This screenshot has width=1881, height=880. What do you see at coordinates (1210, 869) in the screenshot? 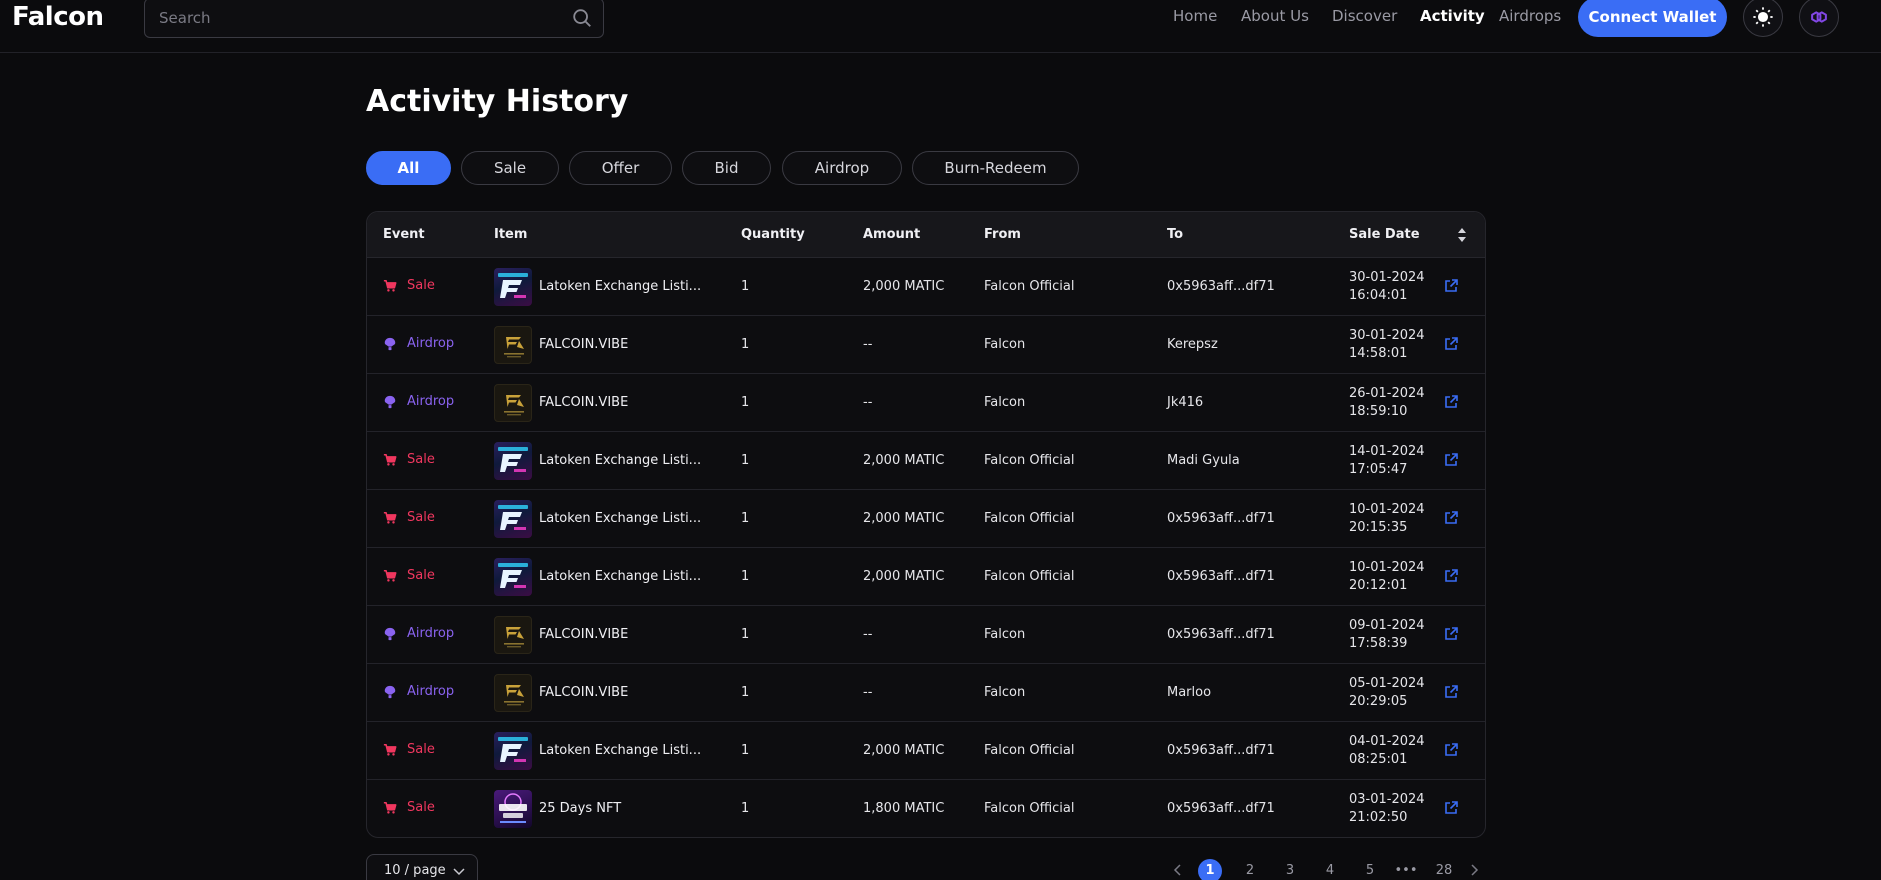
I see `page-1: 1` at bounding box center [1210, 869].